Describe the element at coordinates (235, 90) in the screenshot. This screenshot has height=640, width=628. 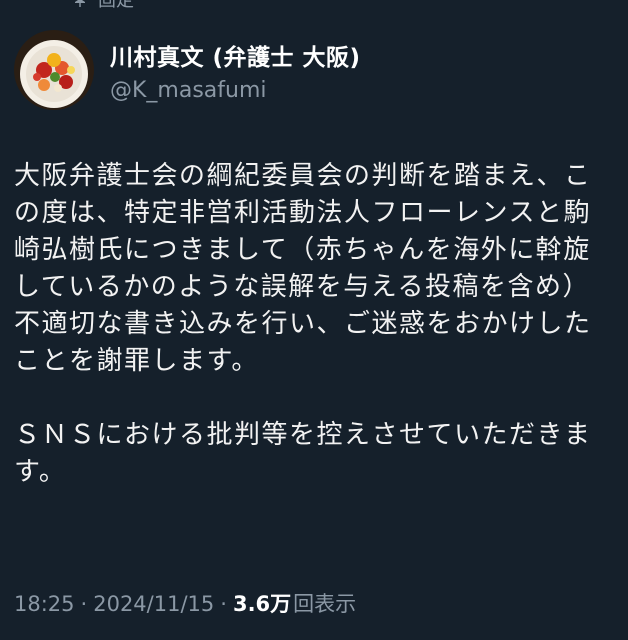
I see `author-handle: @K_masafumi` at that location.